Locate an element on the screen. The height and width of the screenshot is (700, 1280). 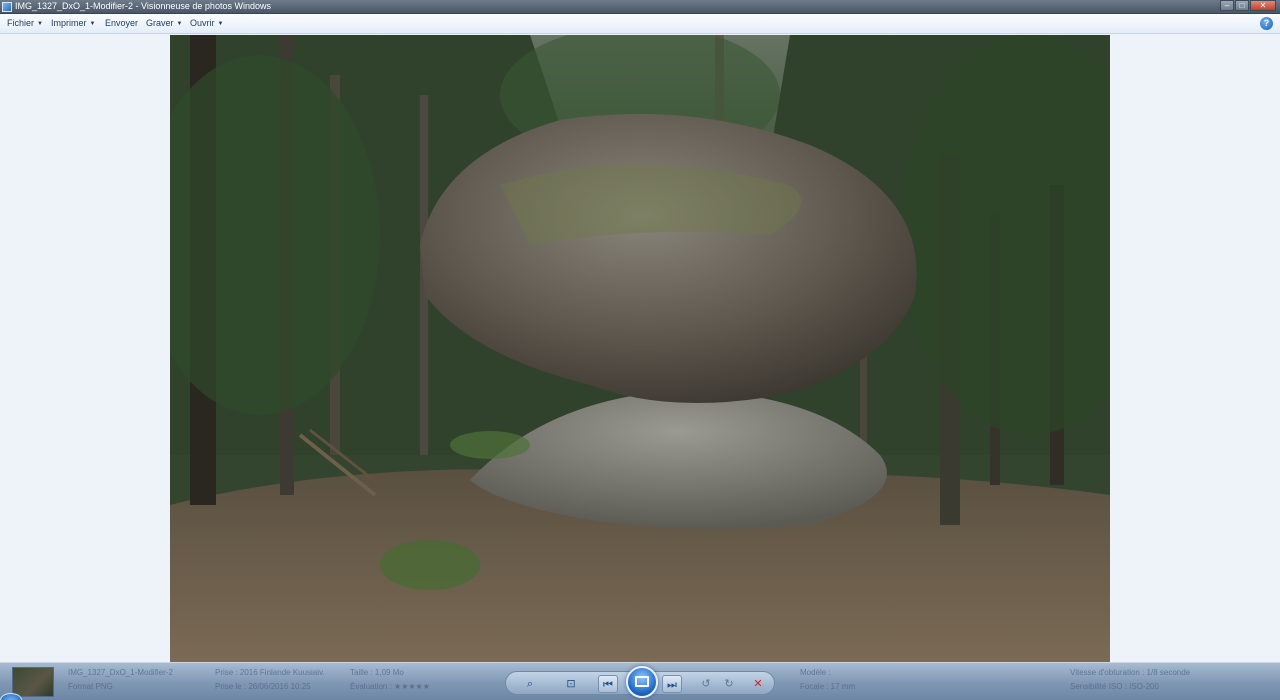
fit-window-icon: ⊡ is located at coordinates (571, 684).